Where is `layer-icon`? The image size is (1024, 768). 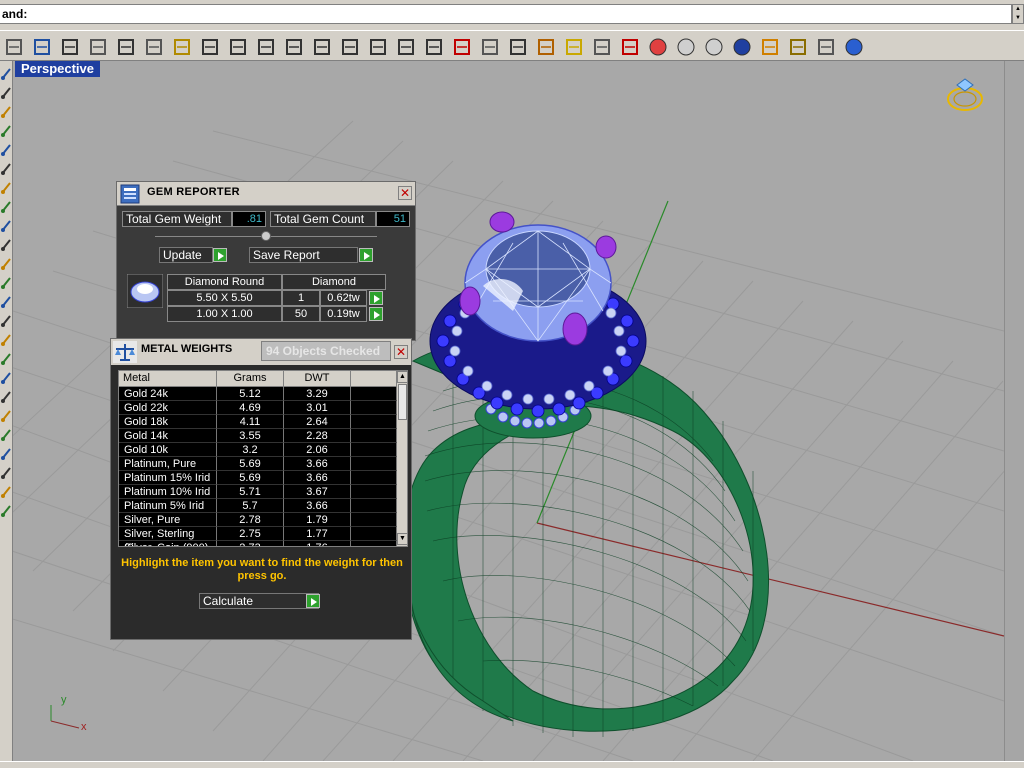
layer-icon is located at coordinates (630, 47).